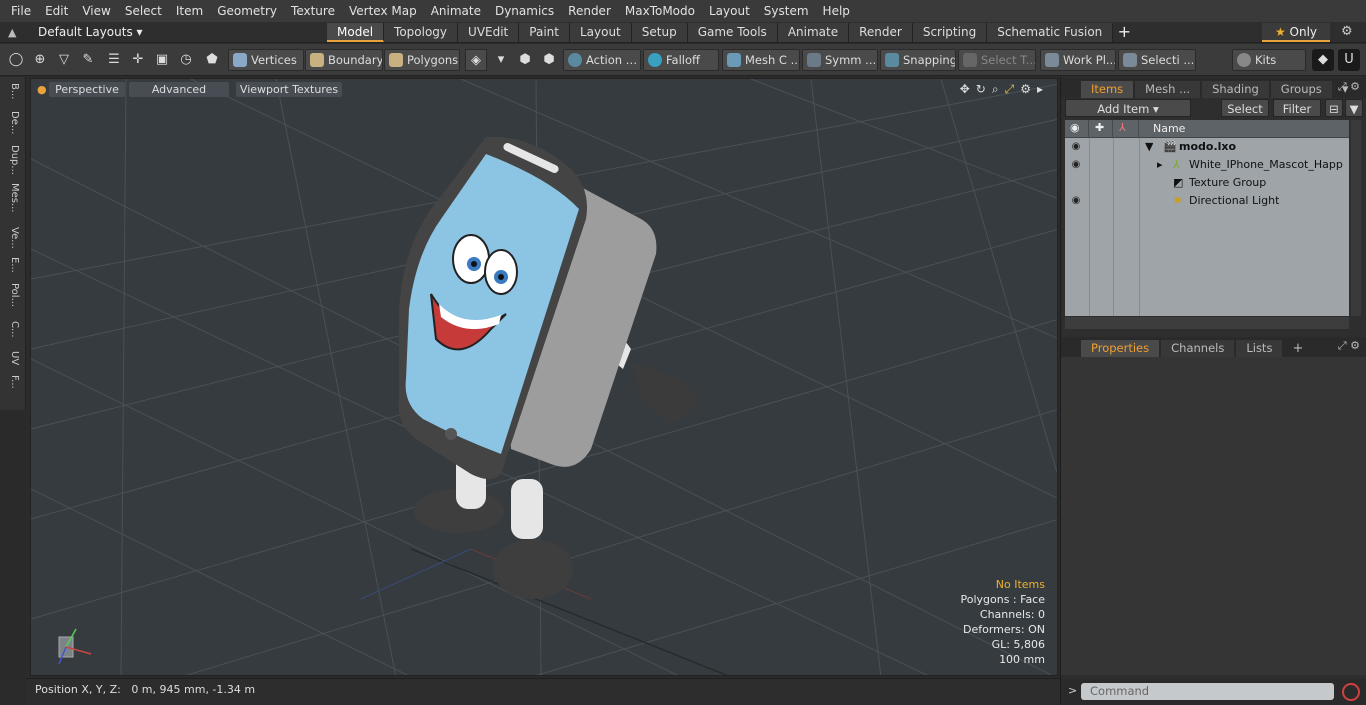 This screenshot has height=705, width=1366. What do you see at coordinates (1349, 87) in the screenshot?
I see `items-panel-corner-icons: ⤢ ⚙` at bounding box center [1349, 87].